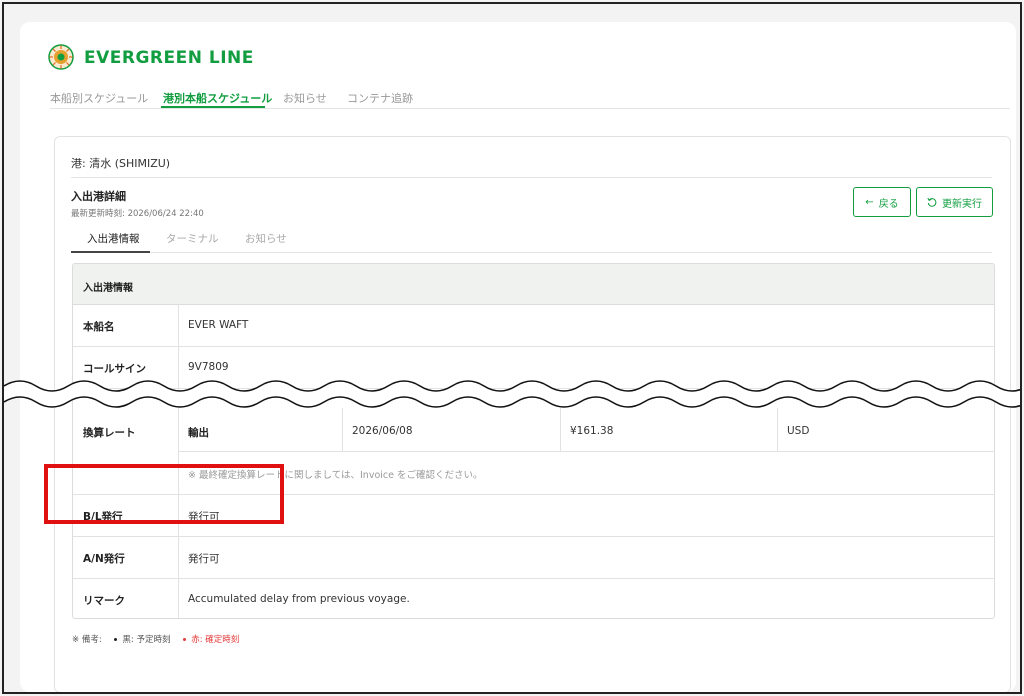 This screenshot has height=696, width=1024. I want to click on detail-title: 入出港詳細, so click(98, 196).